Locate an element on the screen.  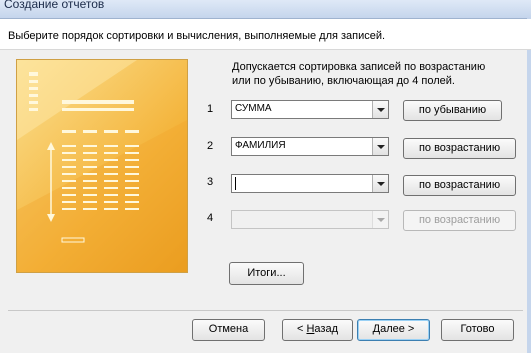
back-button-rest: азад is located at coordinates (326, 329).